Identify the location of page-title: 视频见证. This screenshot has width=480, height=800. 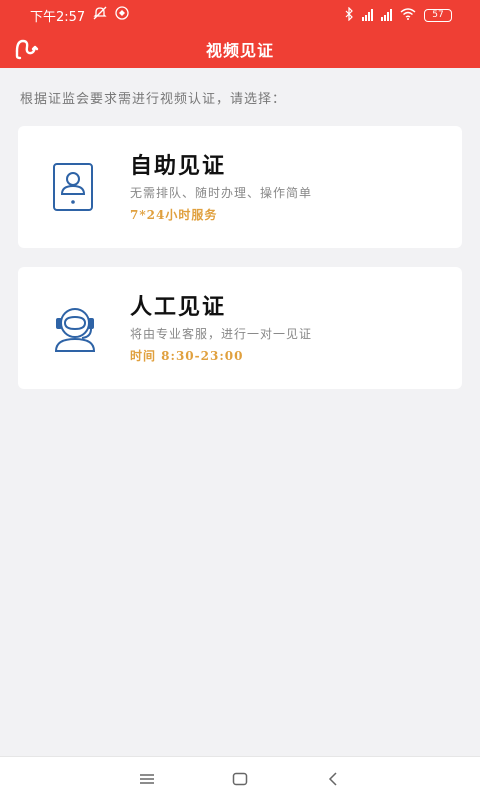
(239, 50).